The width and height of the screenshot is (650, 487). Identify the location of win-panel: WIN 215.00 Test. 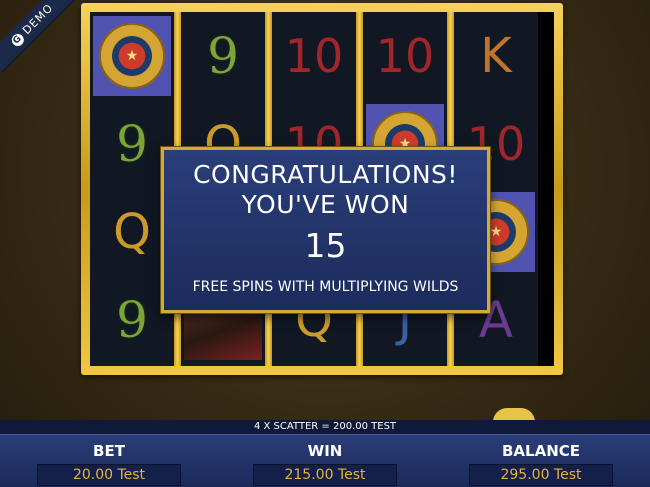
(325, 460).